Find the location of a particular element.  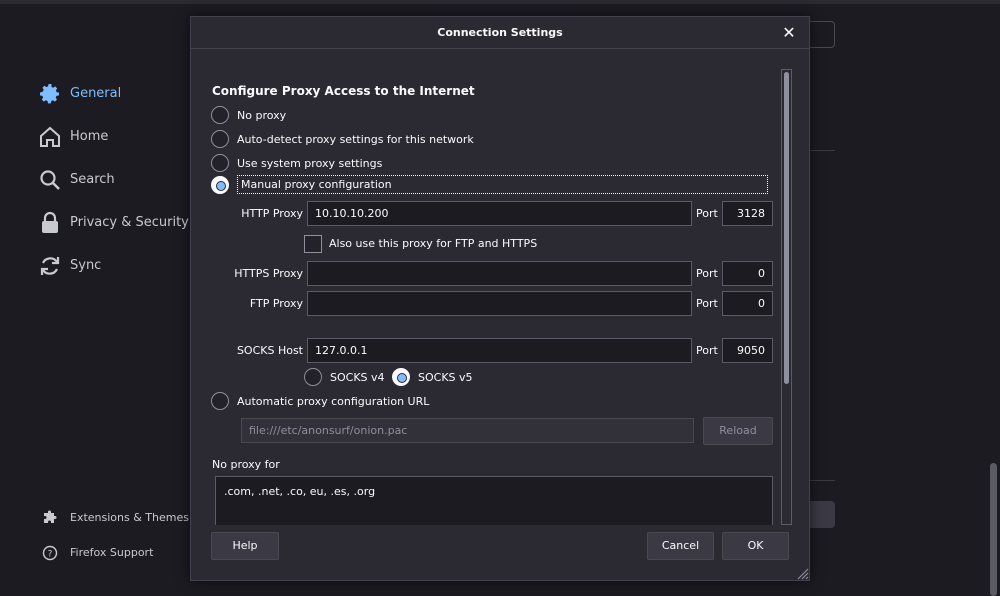

pac-url-input: file:///etc/anonsurf/onion.pac is located at coordinates (467, 430).